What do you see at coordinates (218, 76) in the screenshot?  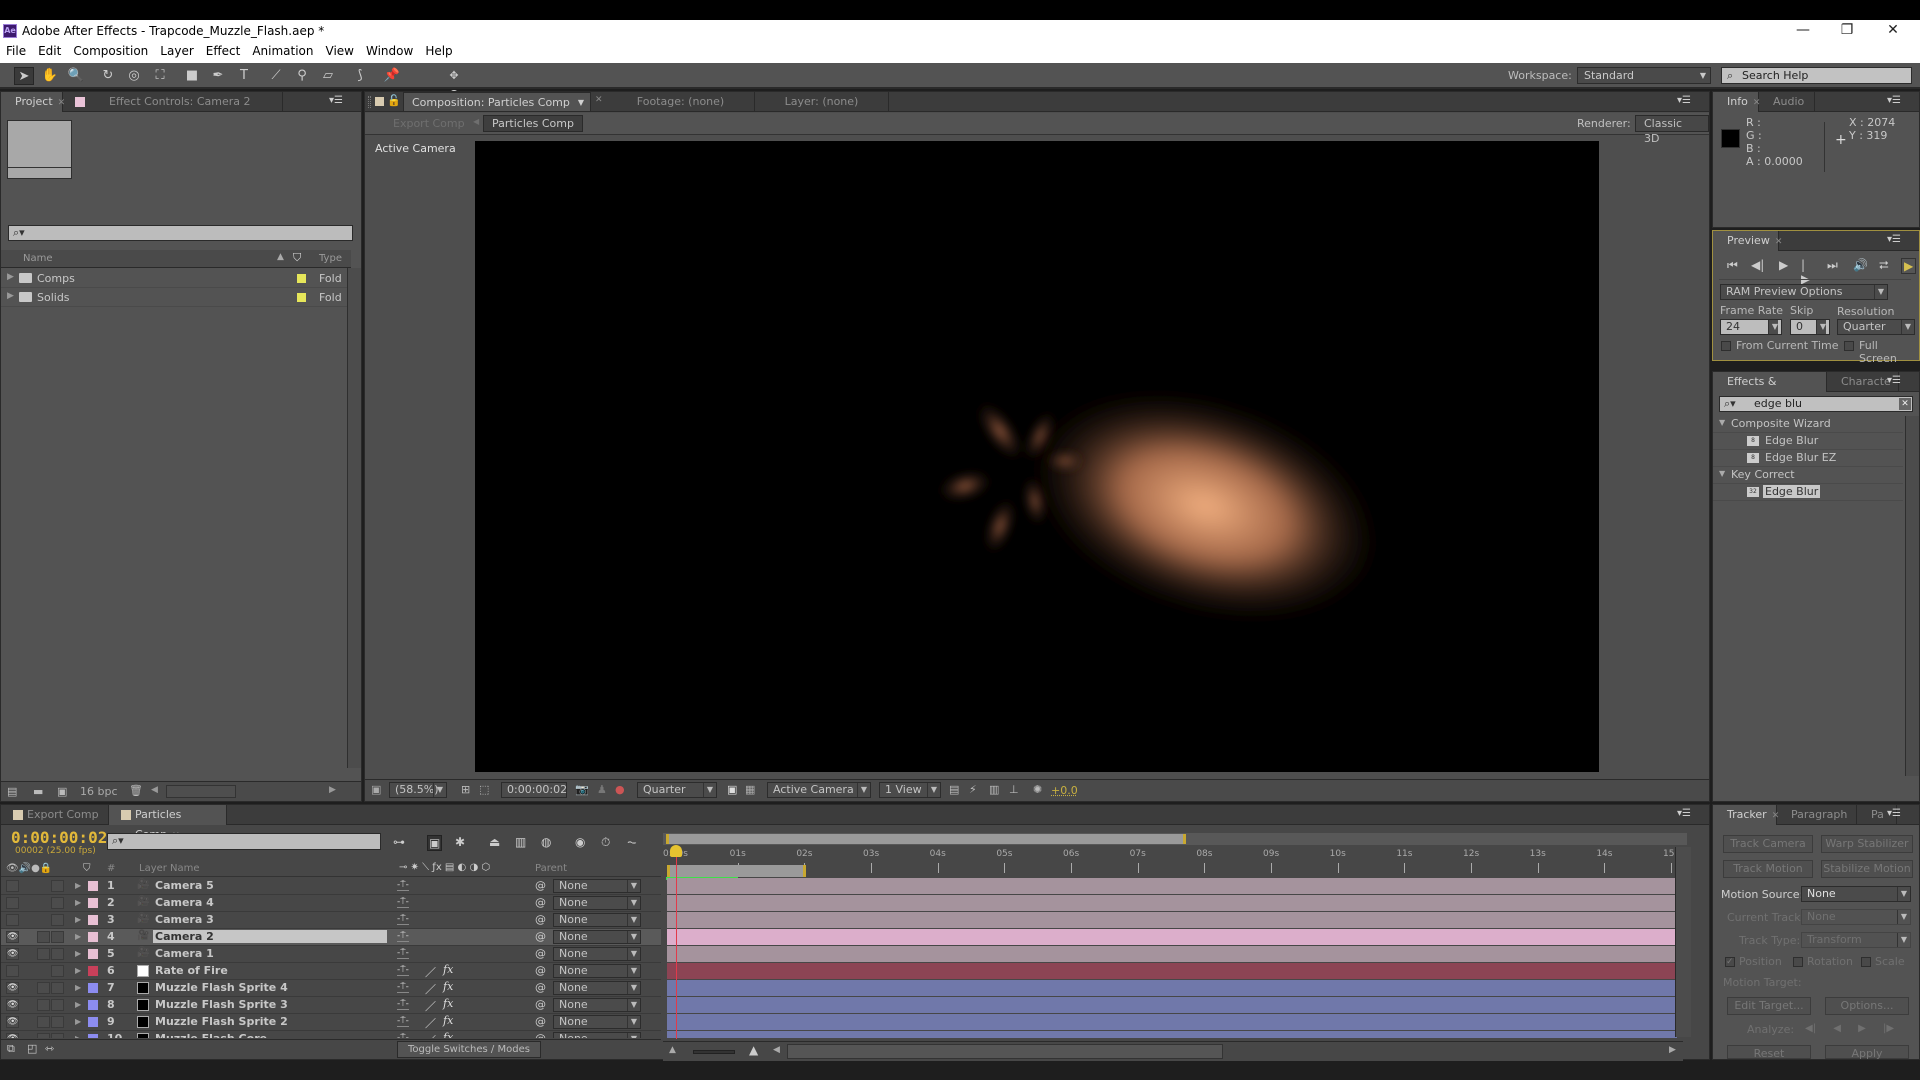 I see `pen-tool-icon: ✒` at bounding box center [218, 76].